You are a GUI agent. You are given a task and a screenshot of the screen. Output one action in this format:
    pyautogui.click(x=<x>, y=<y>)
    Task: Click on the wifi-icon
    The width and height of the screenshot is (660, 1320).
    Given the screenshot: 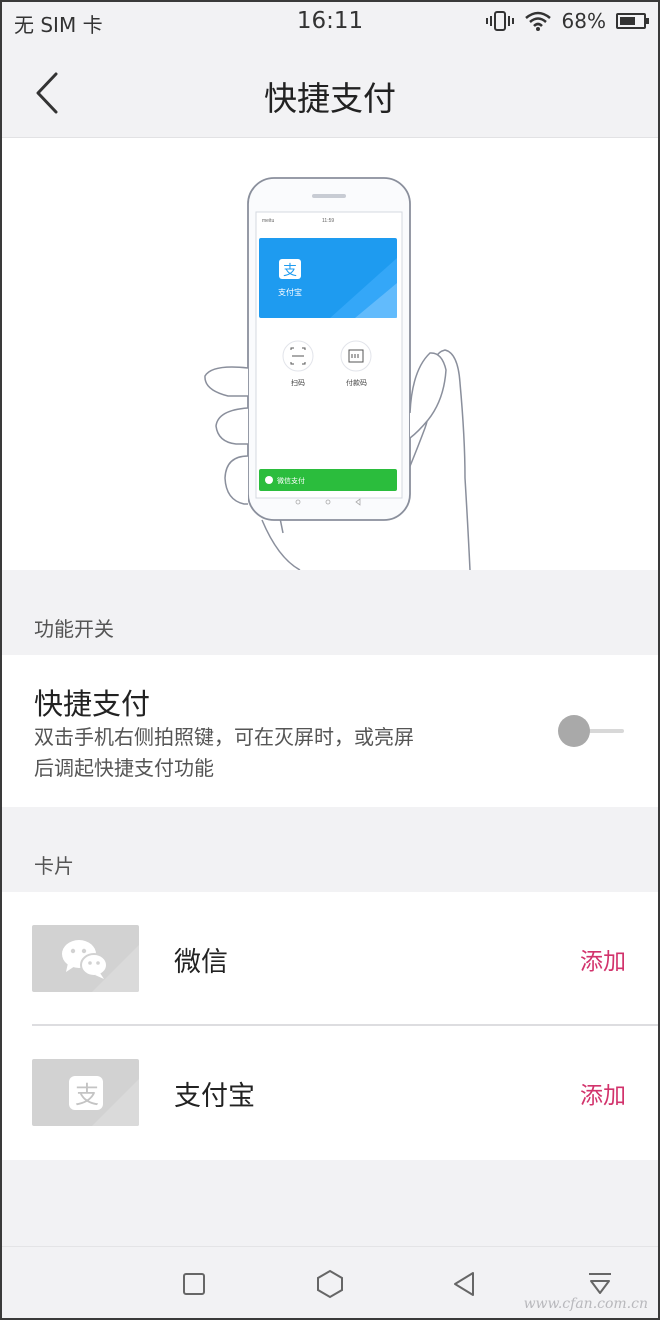 What is the action you would take?
    pyautogui.click(x=537, y=21)
    